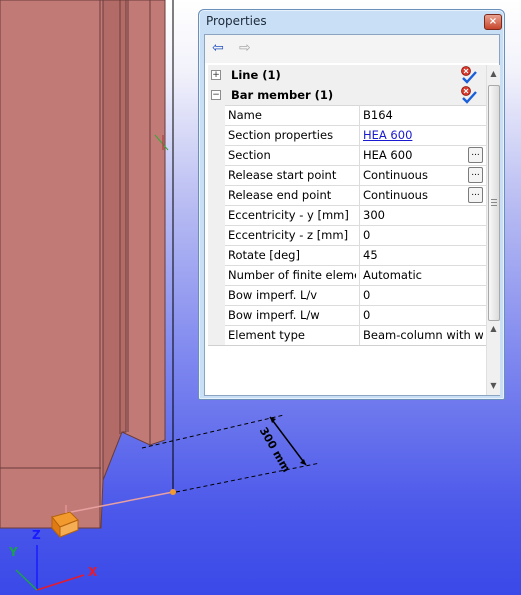 The height and width of the screenshot is (595, 521). What do you see at coordinates (423, 155) in the screenshot?
I see `property-value: HEA 600` at bounding box center [423, 155].